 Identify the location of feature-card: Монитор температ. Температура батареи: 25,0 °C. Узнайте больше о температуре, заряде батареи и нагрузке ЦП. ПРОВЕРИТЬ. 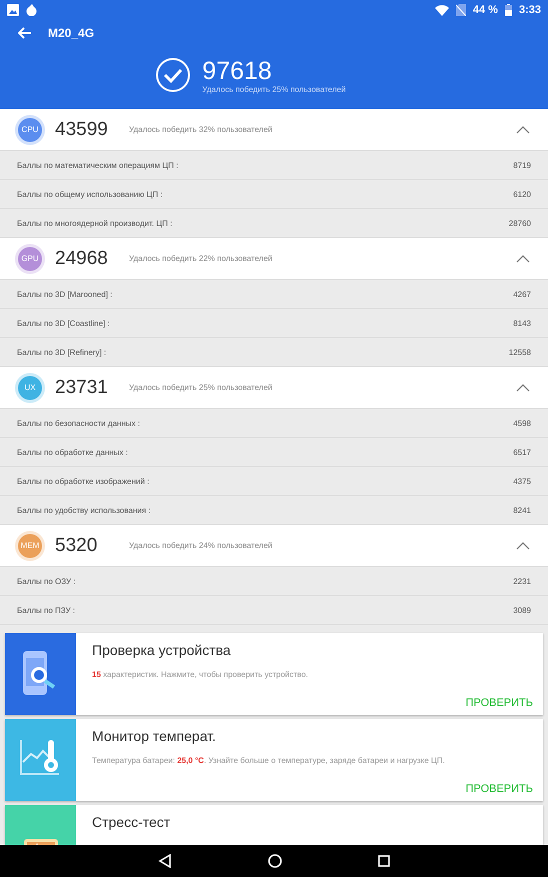
(274, 760).